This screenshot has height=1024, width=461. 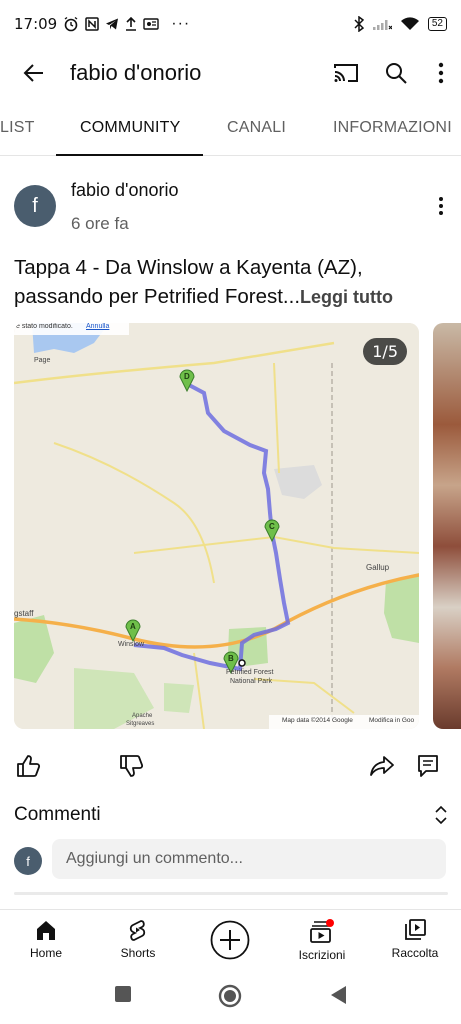 What do you see at coordinates (250, 672) in the screenshot?
I see `map-label-petrified: Petrified Forest` at bounding box center [250, 672].